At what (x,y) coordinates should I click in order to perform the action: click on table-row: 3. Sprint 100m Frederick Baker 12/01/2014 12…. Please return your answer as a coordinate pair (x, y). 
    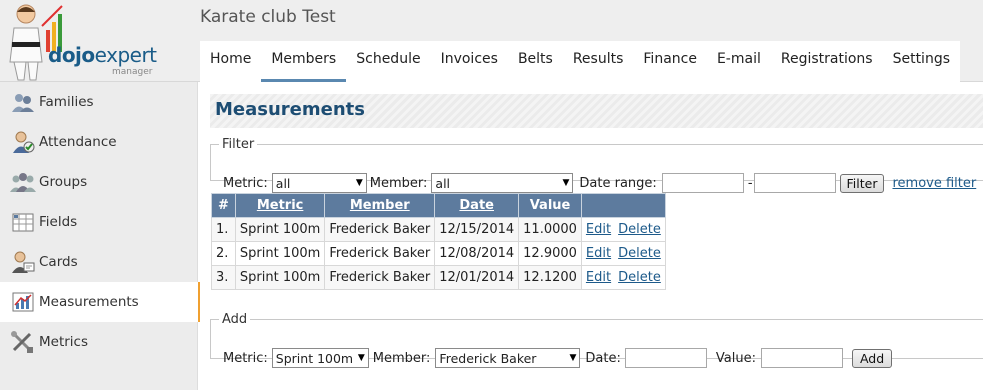
    Looking at the image, I should click on (438, 277).